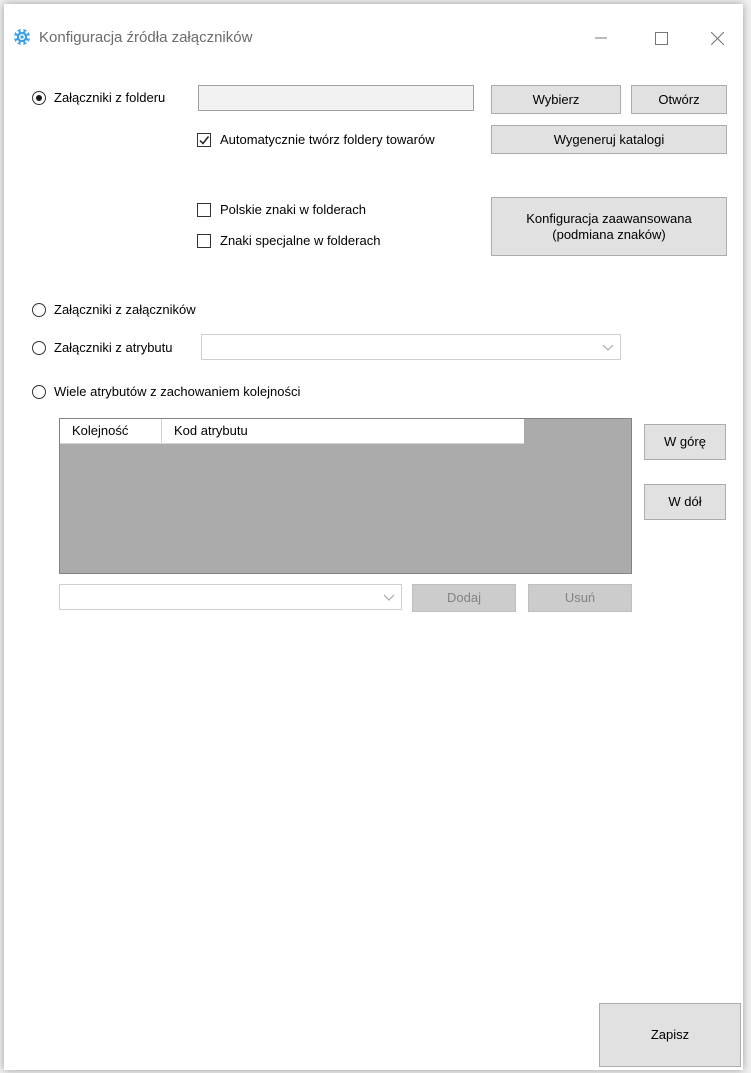 This screenshot has height=1073, width=751. I want to click on multi-attribute-source-radio, so click(39, 392).